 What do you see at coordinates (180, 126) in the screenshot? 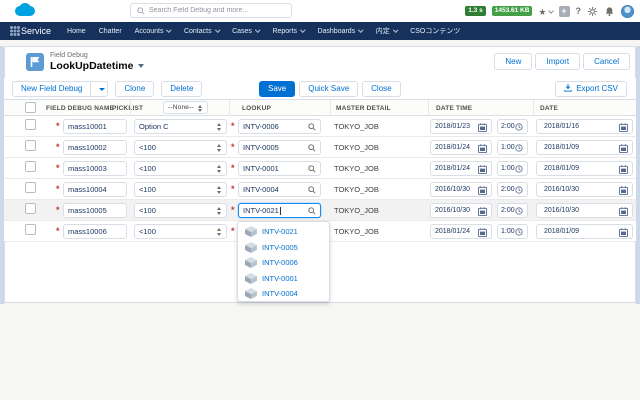
I see `picklist-select: Option C` at bounding box center [180, 126].